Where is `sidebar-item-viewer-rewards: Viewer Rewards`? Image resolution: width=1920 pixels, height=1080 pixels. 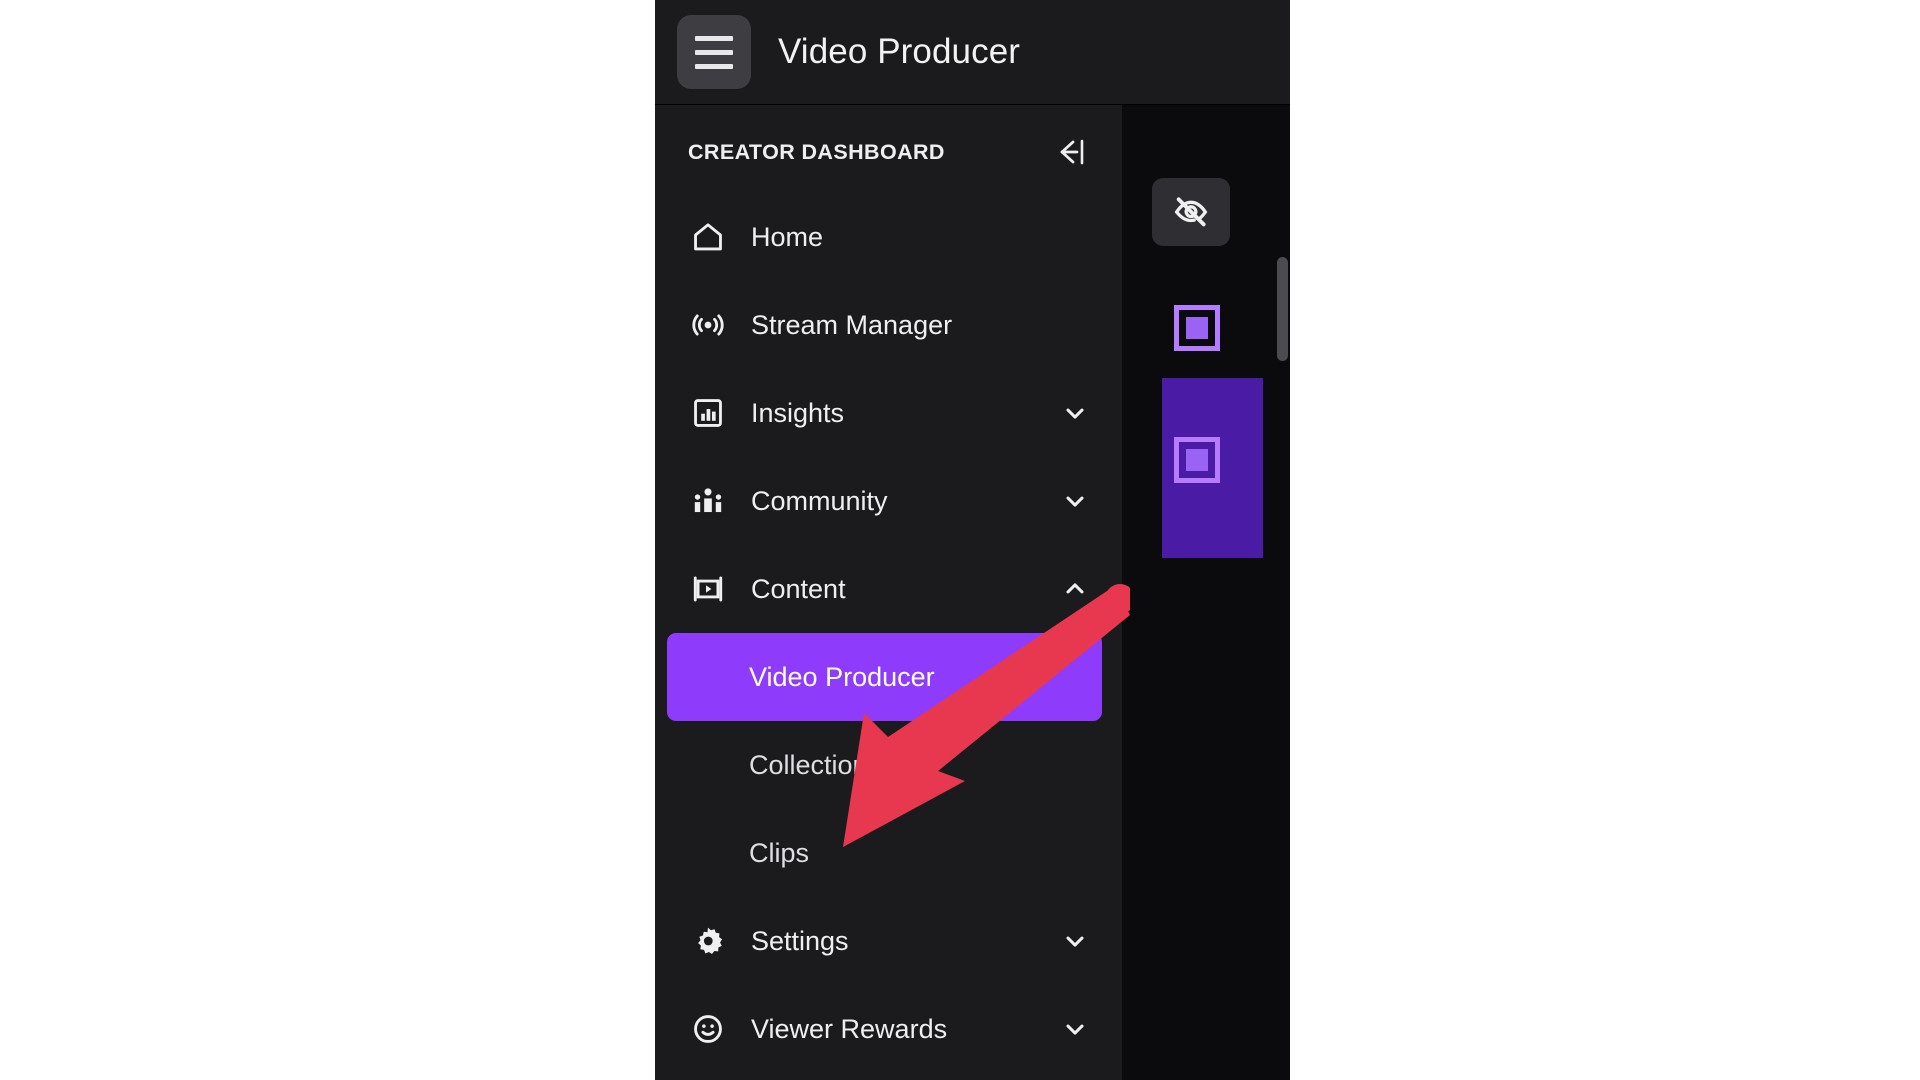
sidebar-item-viewer-rewards: Viewer Rewards is located at coordinates (888, 1029).